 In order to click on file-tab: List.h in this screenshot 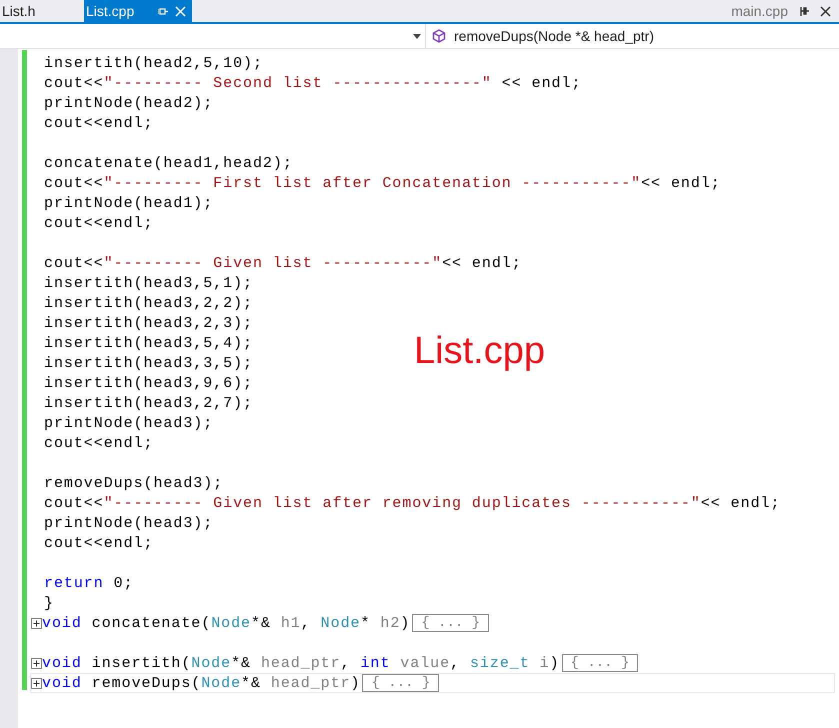, I will do `click(42, 11)`.